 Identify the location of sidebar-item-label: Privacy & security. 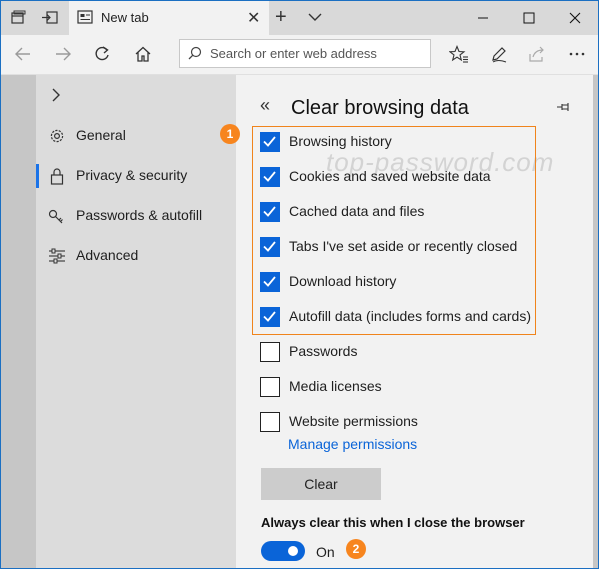
(132, 175).